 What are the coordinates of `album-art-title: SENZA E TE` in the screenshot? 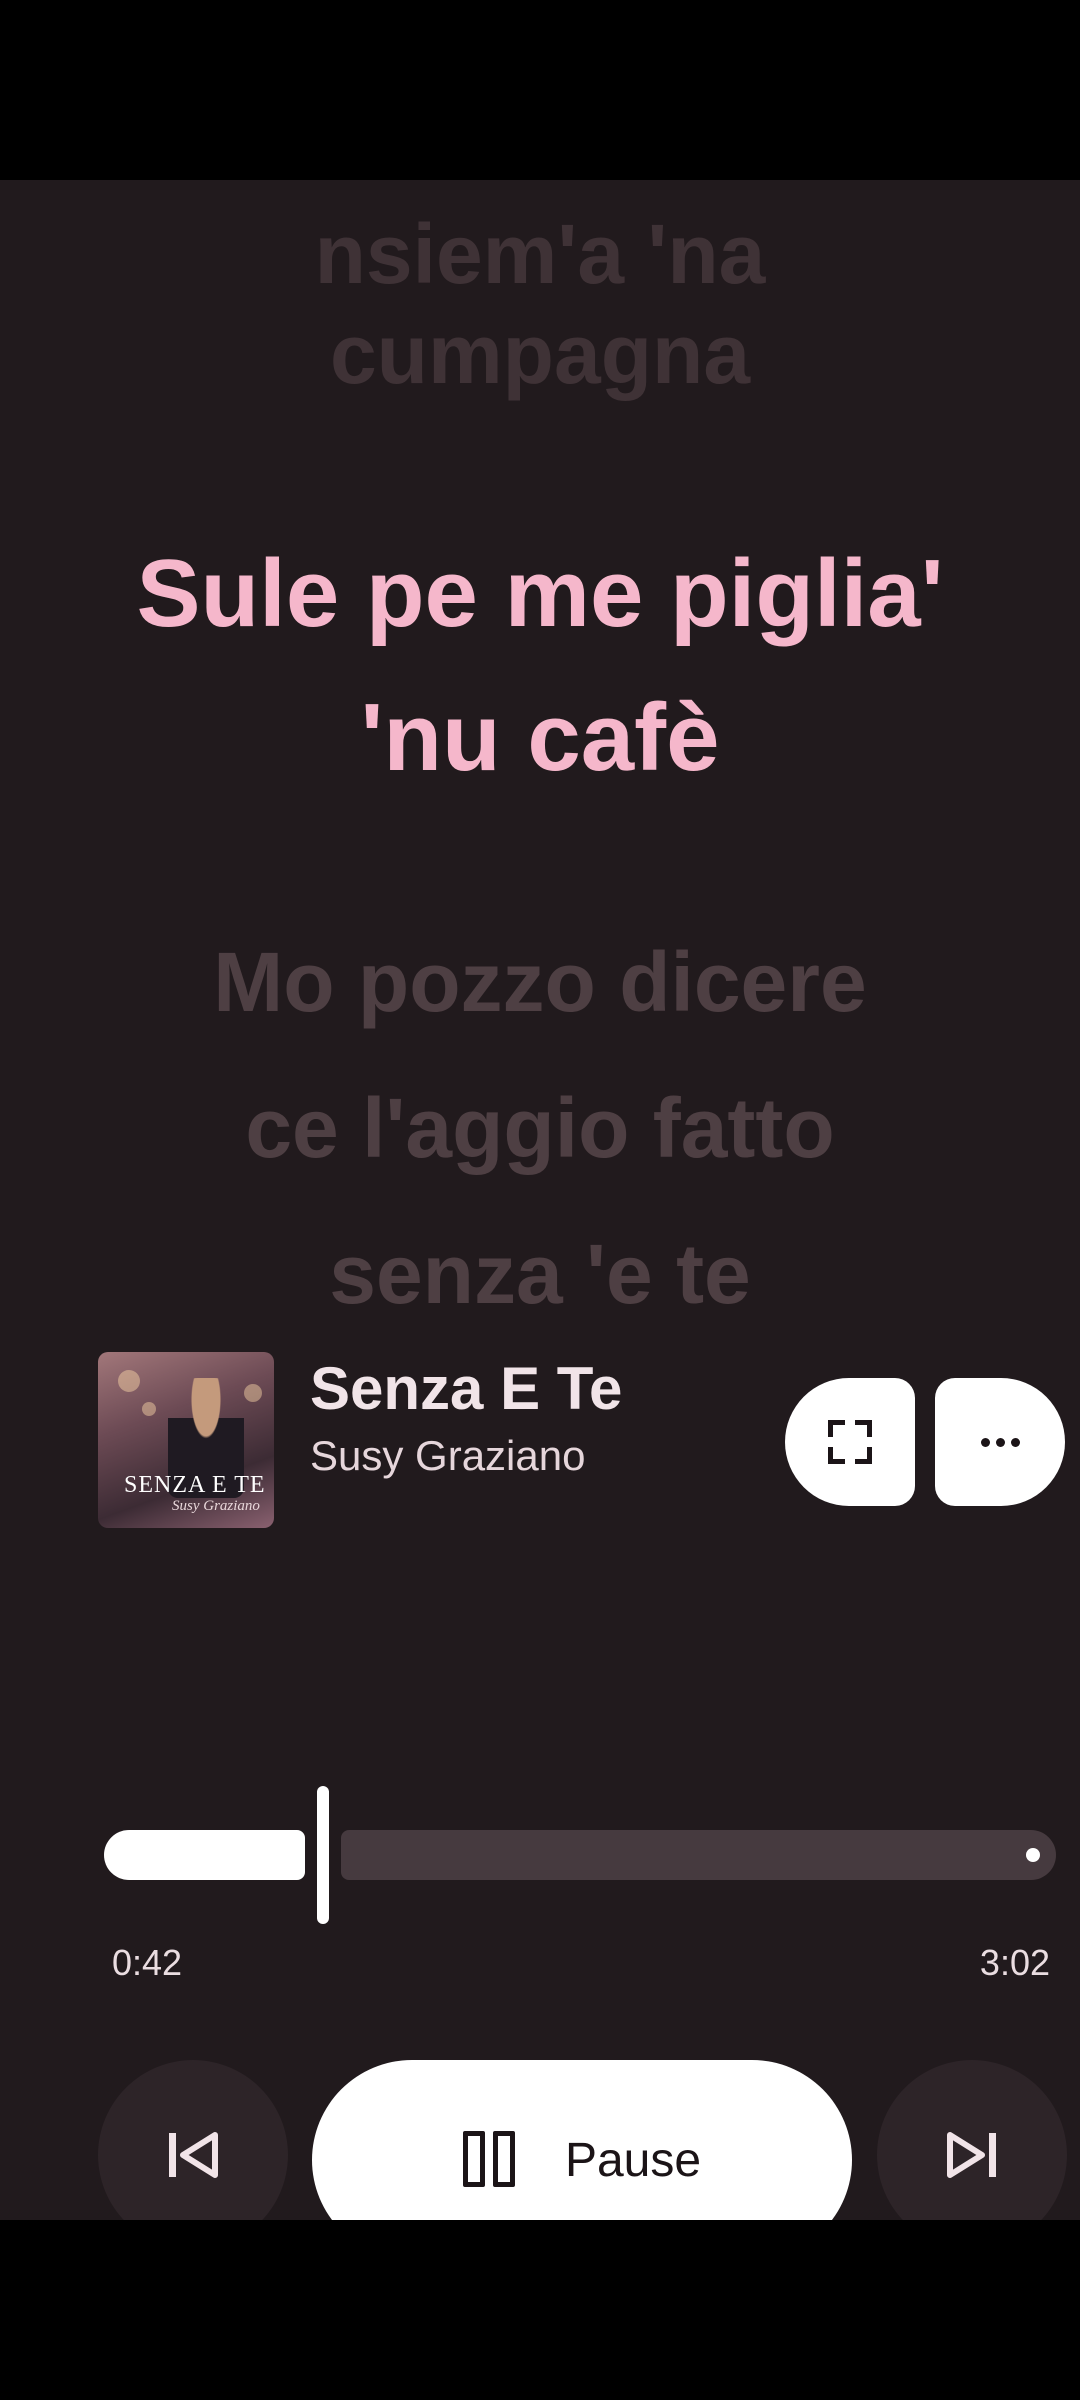 It's located at (195, 1485).